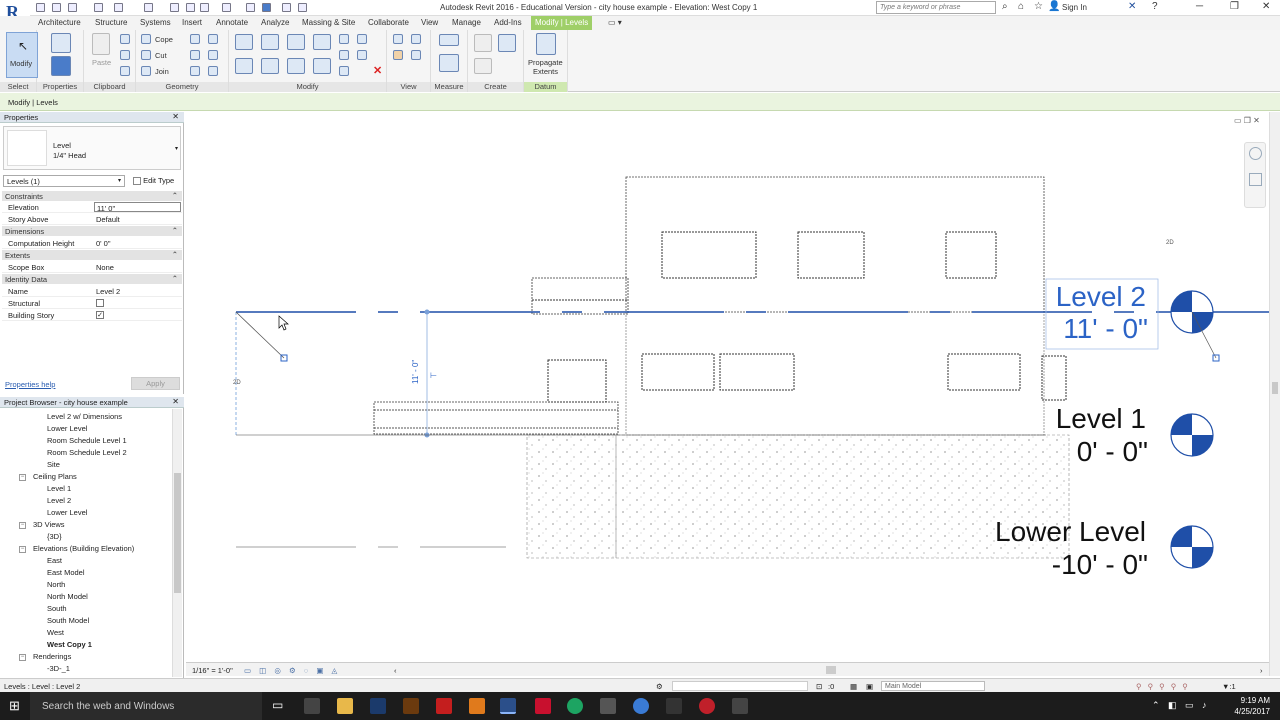 The width and height of the screenshot is (1280, 720). Describe the element at coordinates (55, 632) in the screenshot. I see `tree-item: West` at that location.